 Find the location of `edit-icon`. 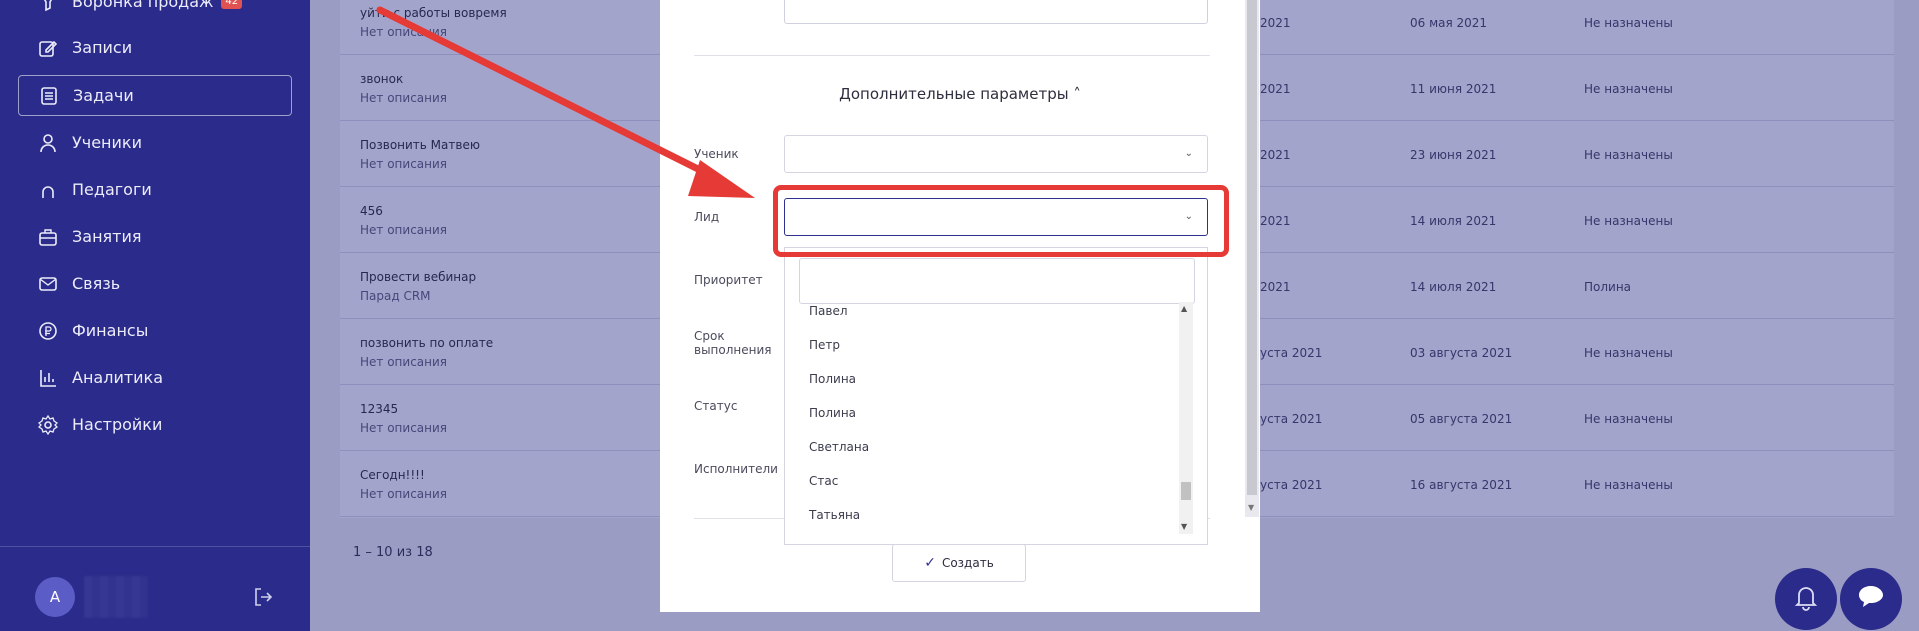

edit-icon is located at coordinates (48, 48).